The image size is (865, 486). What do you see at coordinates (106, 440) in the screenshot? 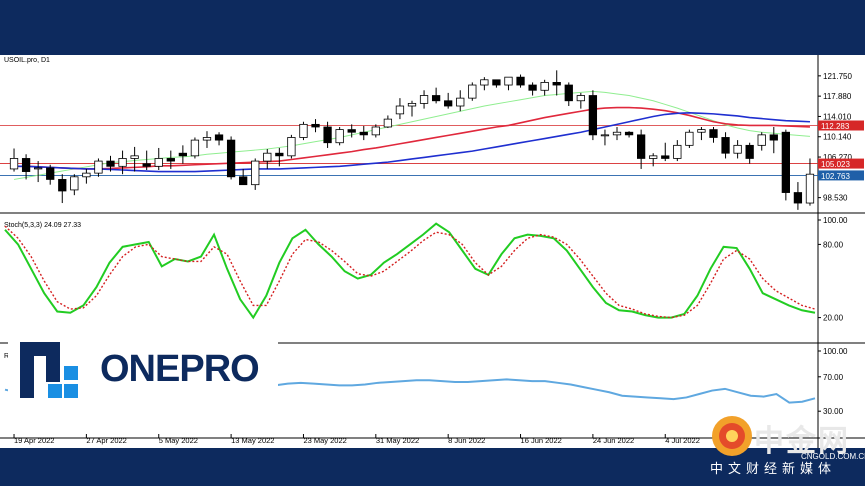
I see `x-tick-label: 27 Apr 2022` at bounding box center [106, 440].